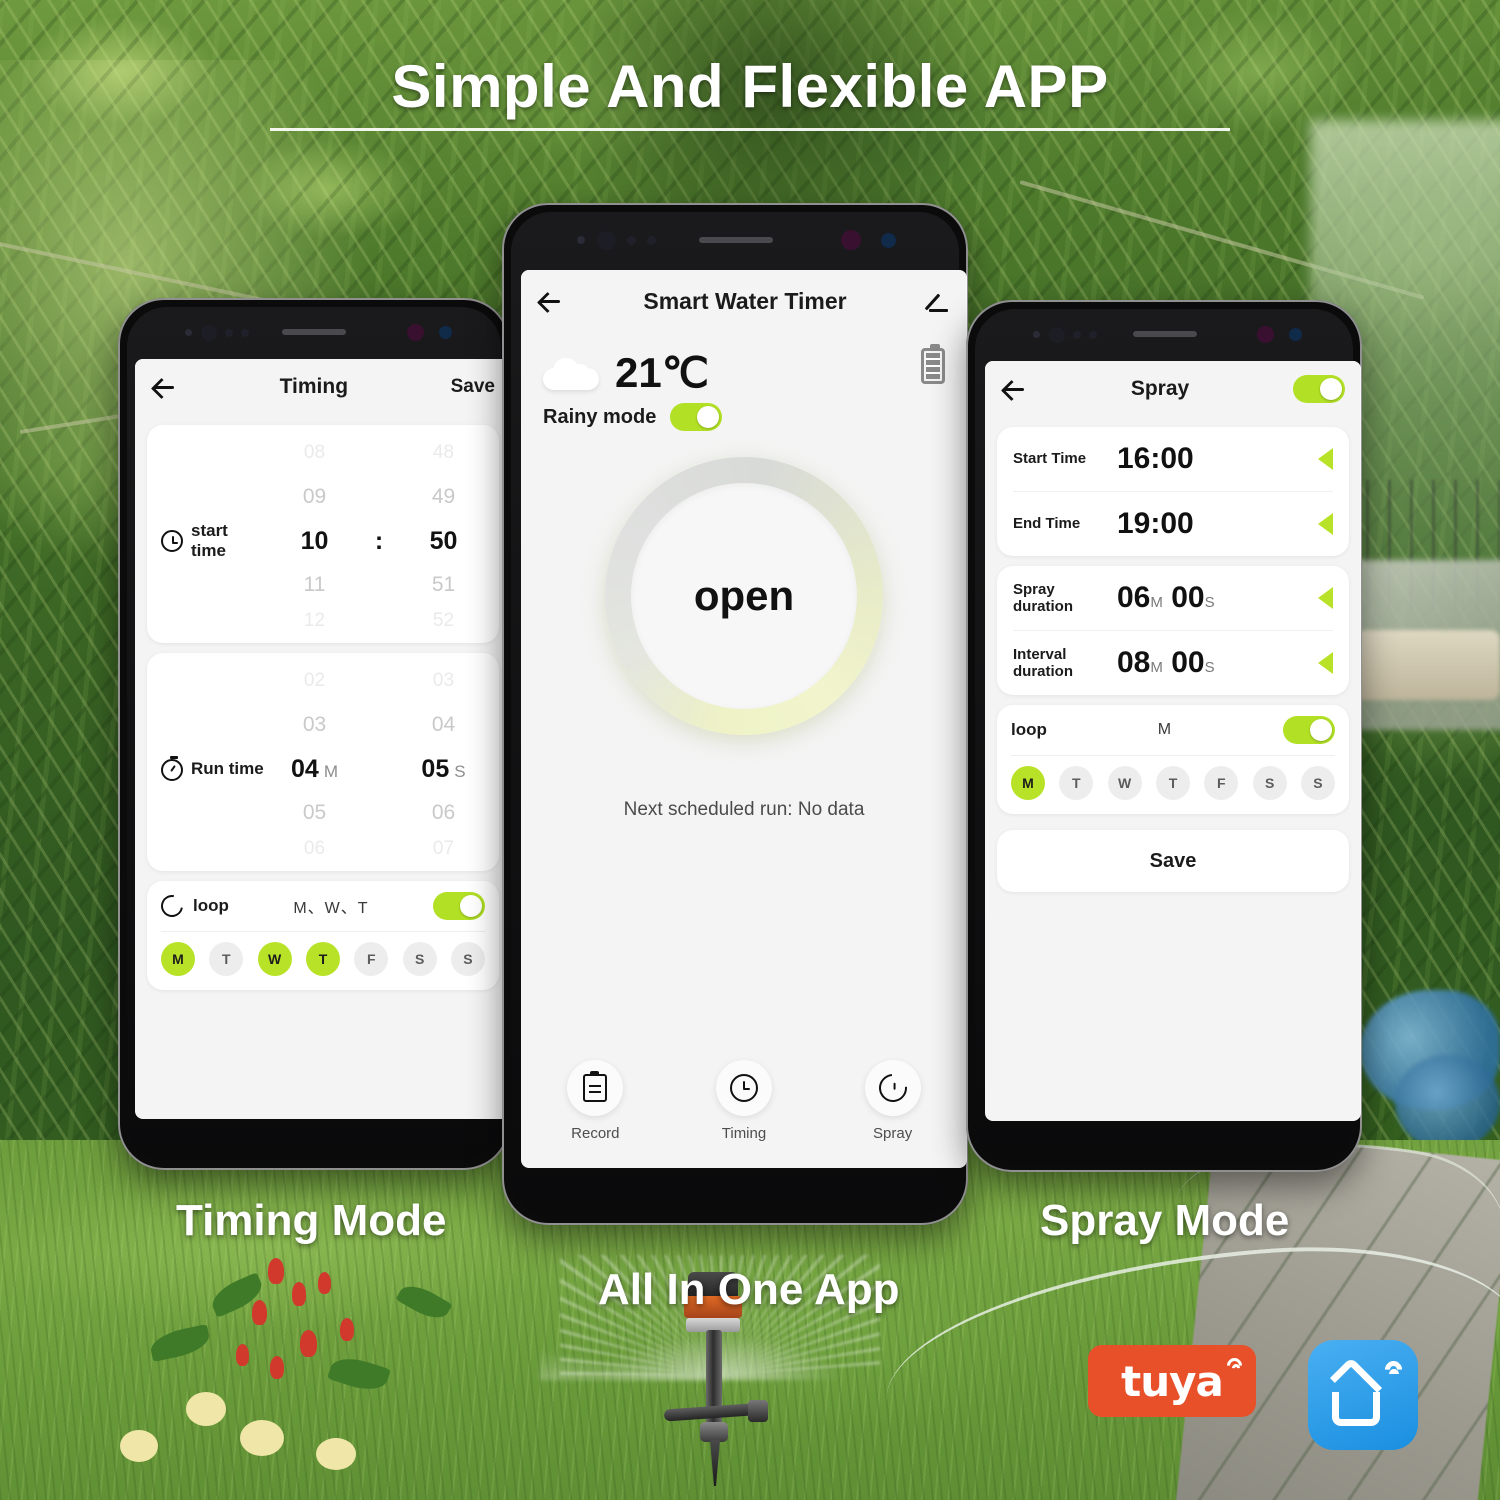 This screenshot has height=1500, width=1500. What do you see at coordinates (443, 680) in the screenshot?
I see `seconds-faint-prev: 03` at bounding box center [443, 680].